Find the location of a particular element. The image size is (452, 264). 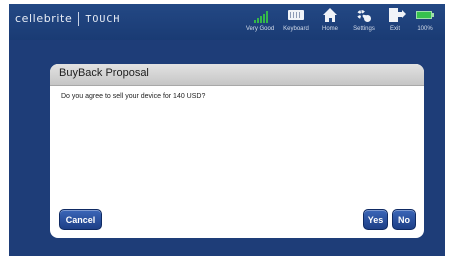

home-icon is located at coordinates (330, 15).